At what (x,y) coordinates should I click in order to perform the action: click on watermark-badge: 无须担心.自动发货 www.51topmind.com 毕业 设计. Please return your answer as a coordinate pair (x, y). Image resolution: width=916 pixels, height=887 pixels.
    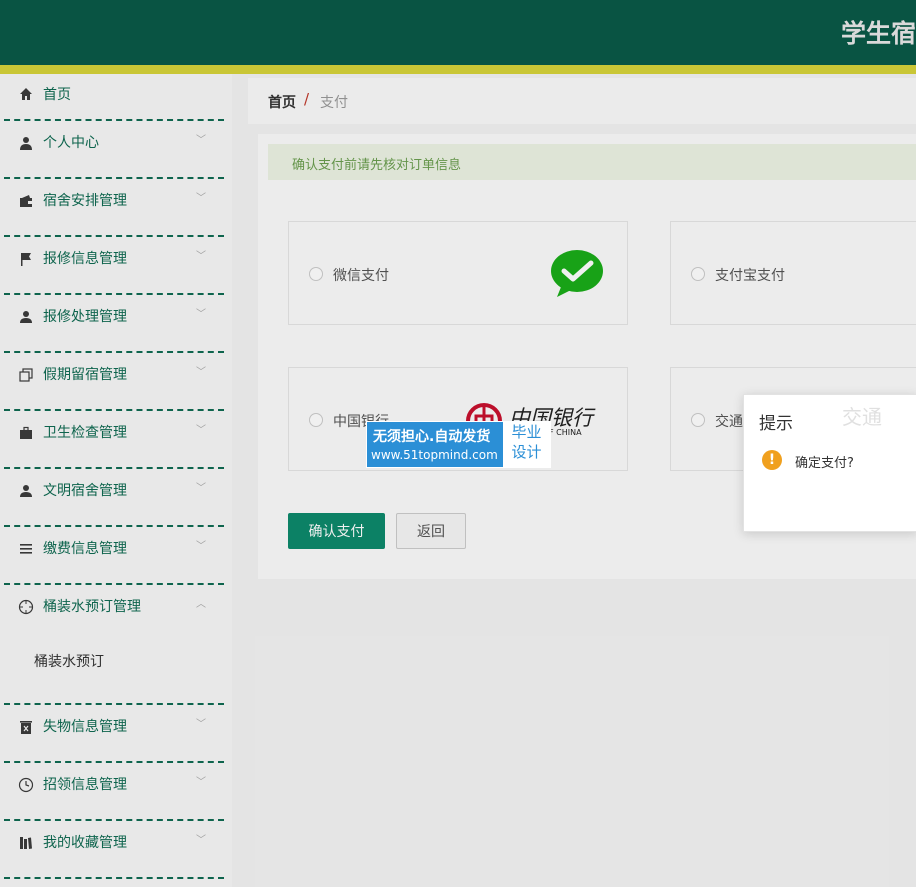
    Looking at the image, I should click on (458, 444).